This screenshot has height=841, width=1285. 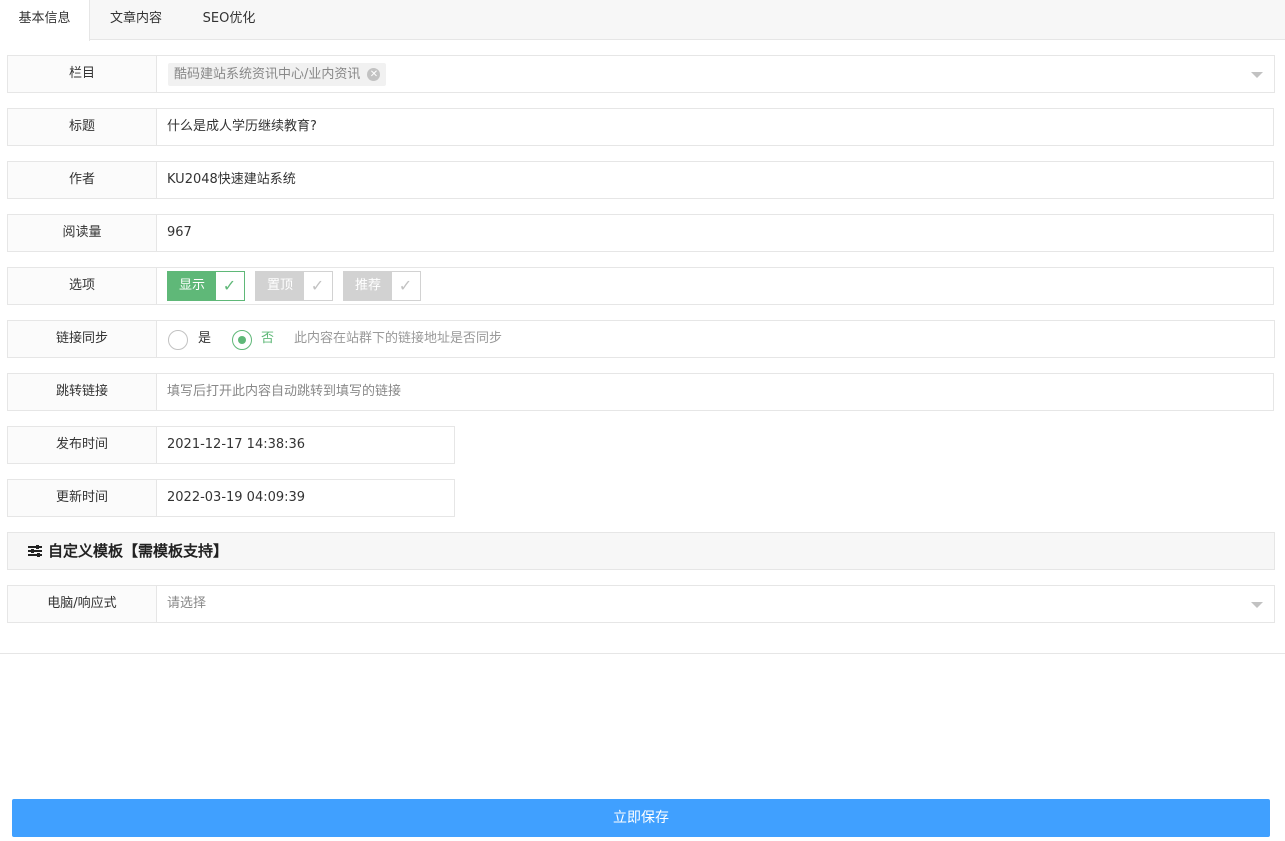 What do you see at coordinates (82, 127) in the screenshot?
I see `title-label: 标题` at bounding box center [82, 127].